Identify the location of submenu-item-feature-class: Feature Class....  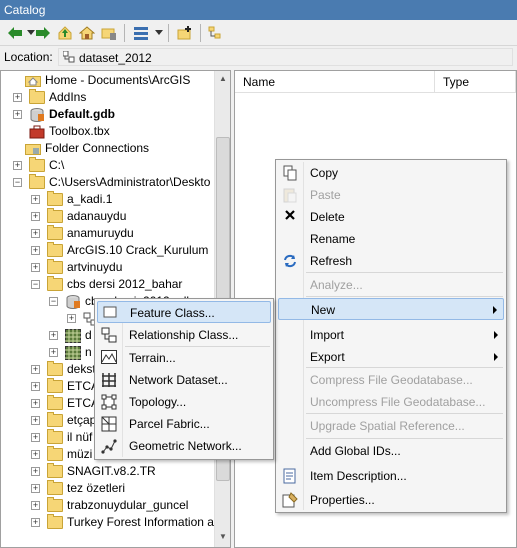
(184, 312).